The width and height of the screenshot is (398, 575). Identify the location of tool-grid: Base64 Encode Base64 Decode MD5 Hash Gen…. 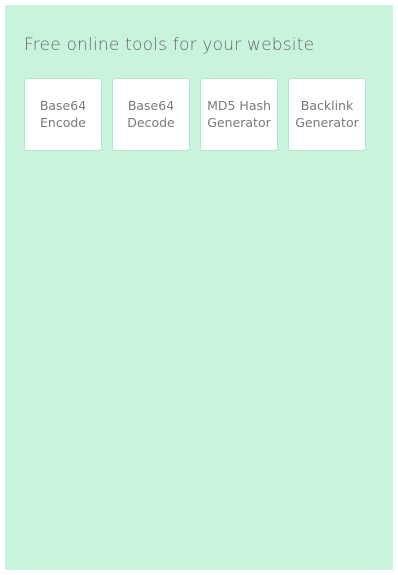
(195, 114).